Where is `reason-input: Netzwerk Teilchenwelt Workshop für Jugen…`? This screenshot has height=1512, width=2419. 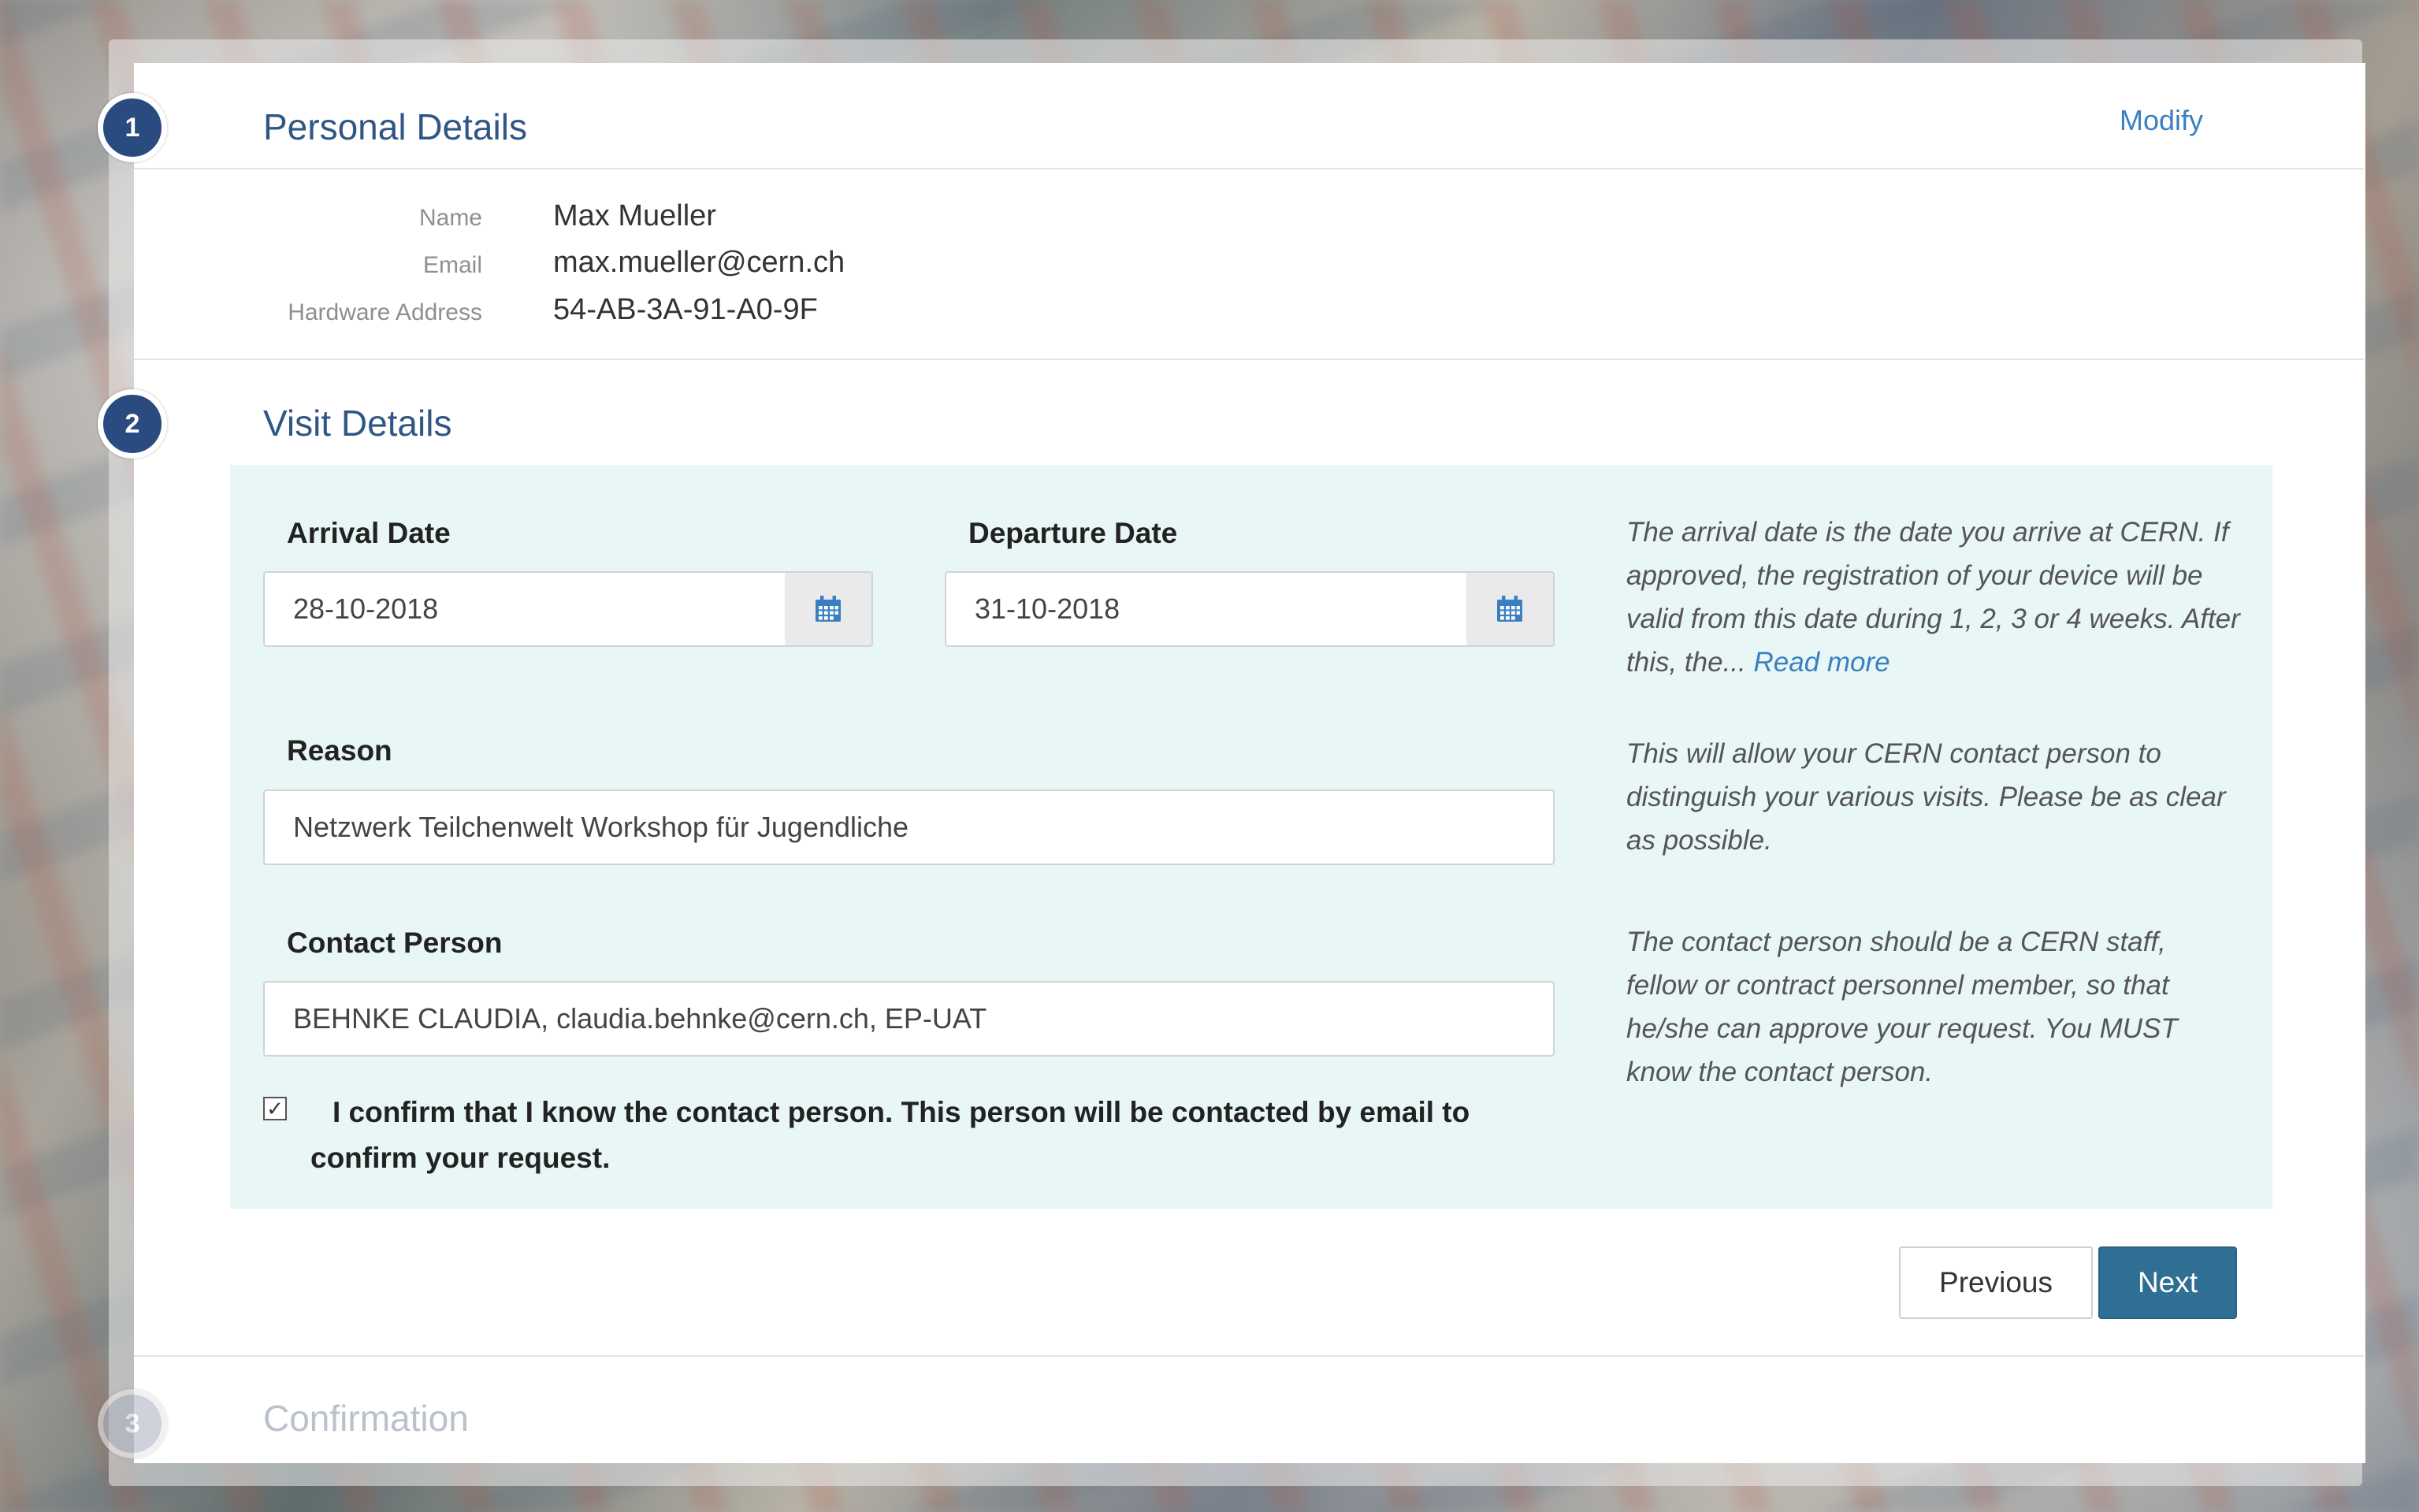
reason-input: Netzwerk Teilchenwelt Workshop für Jugen… is located at coordinates (909, 827).